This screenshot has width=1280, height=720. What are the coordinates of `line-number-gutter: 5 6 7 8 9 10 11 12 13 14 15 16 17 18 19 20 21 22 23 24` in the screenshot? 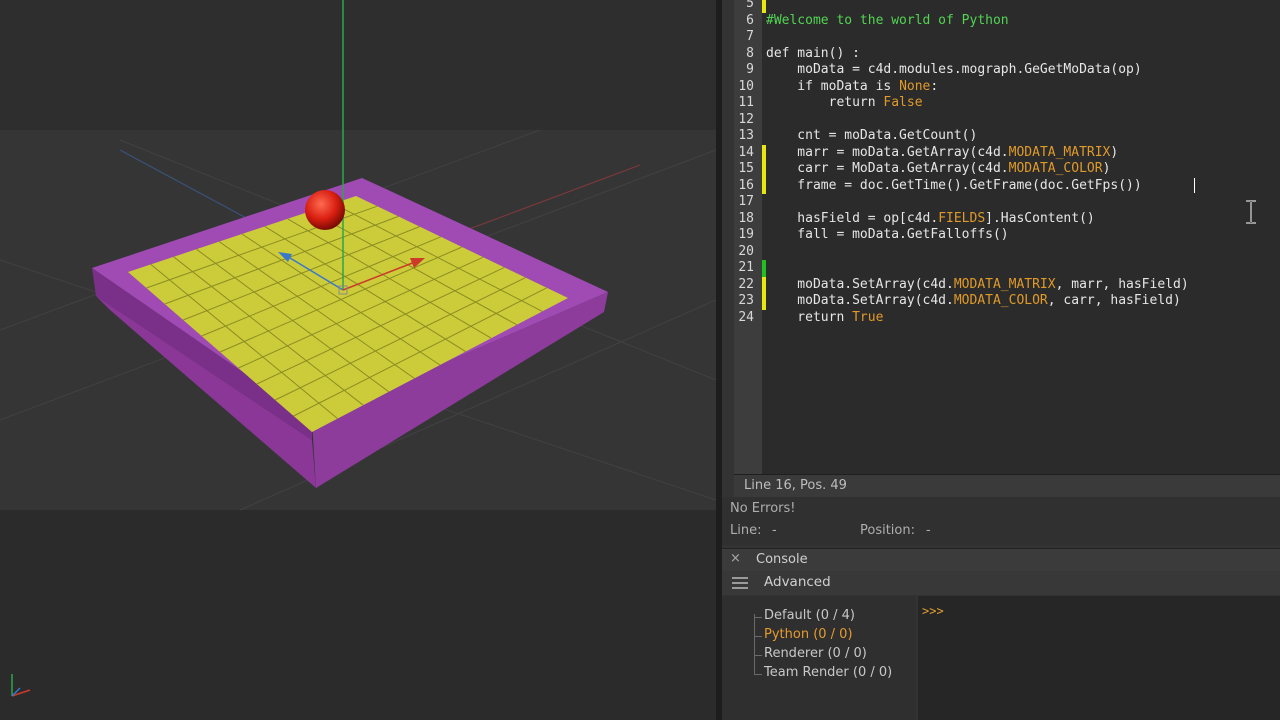 It's located at (748, 237).